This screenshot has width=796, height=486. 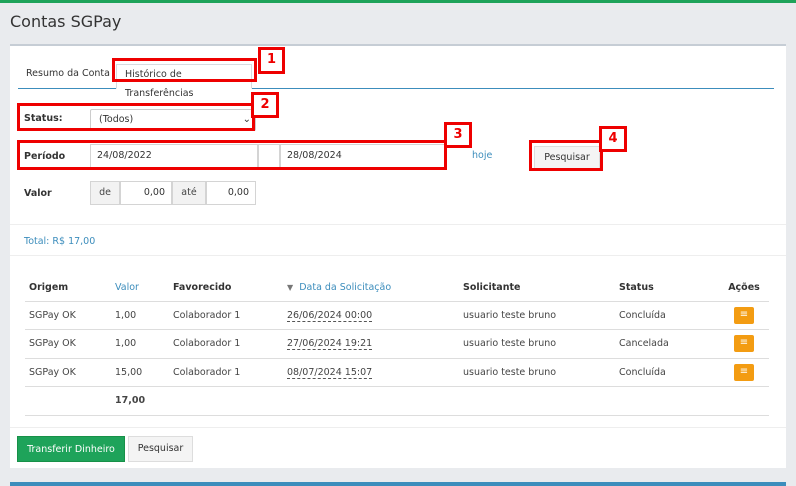 What do you see at coordinates (665, 288) in the screenshot?
I see `header-status: Status` at bounding box center [665, 288].